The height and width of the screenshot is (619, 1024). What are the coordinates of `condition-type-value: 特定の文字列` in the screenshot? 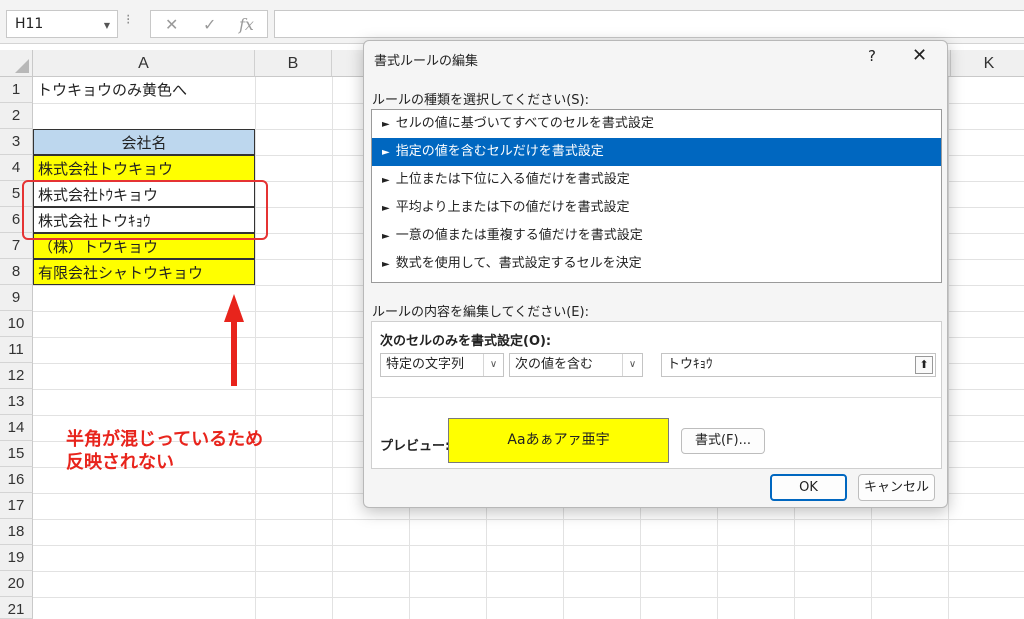 It's located at (425, 364).